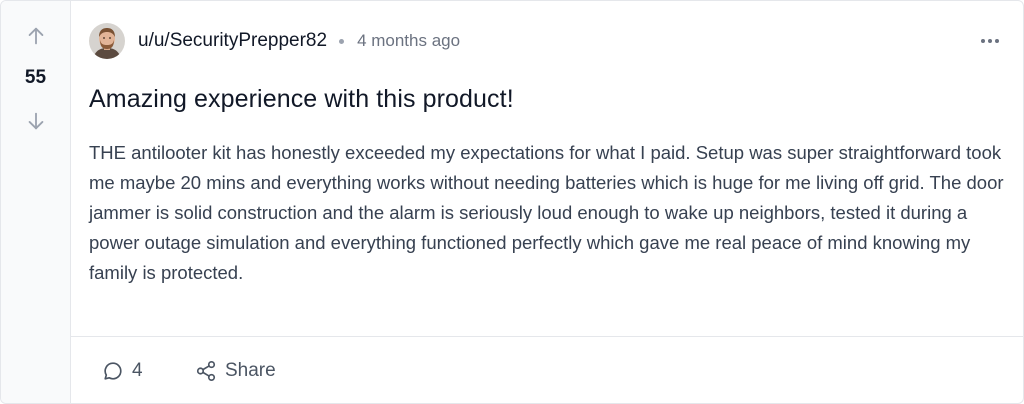  I want to click on comments-button: 4, so click(122, 371).